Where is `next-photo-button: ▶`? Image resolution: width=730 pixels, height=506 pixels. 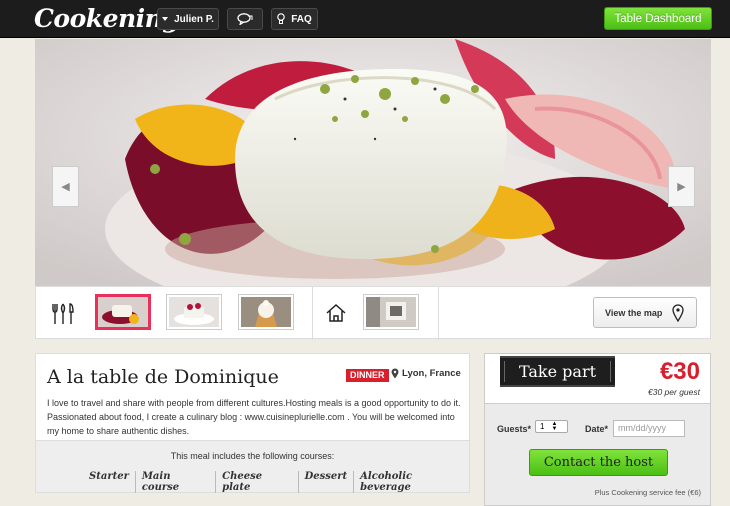
next-photo-button: ▶ is located at coordinates (681, 186).